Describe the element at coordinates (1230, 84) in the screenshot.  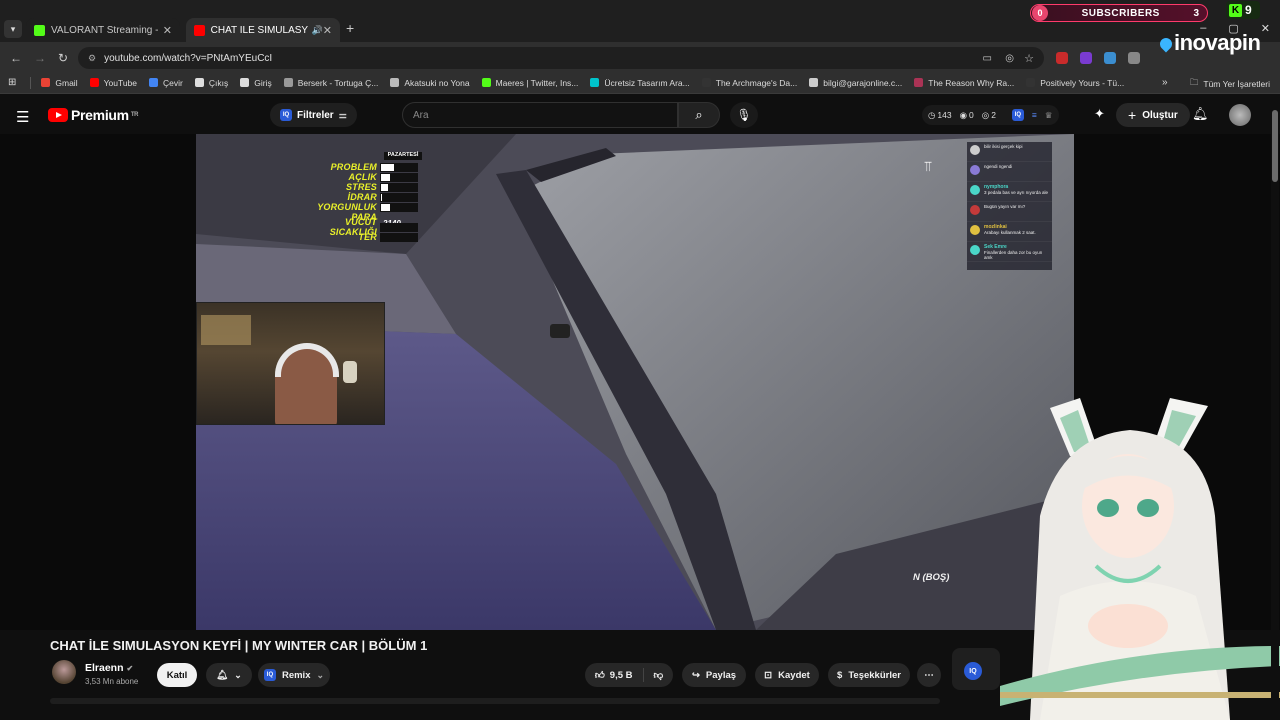
I see `all-bookmarks-folder: 🗀 Tüm Yer İşaretleri` at that location.